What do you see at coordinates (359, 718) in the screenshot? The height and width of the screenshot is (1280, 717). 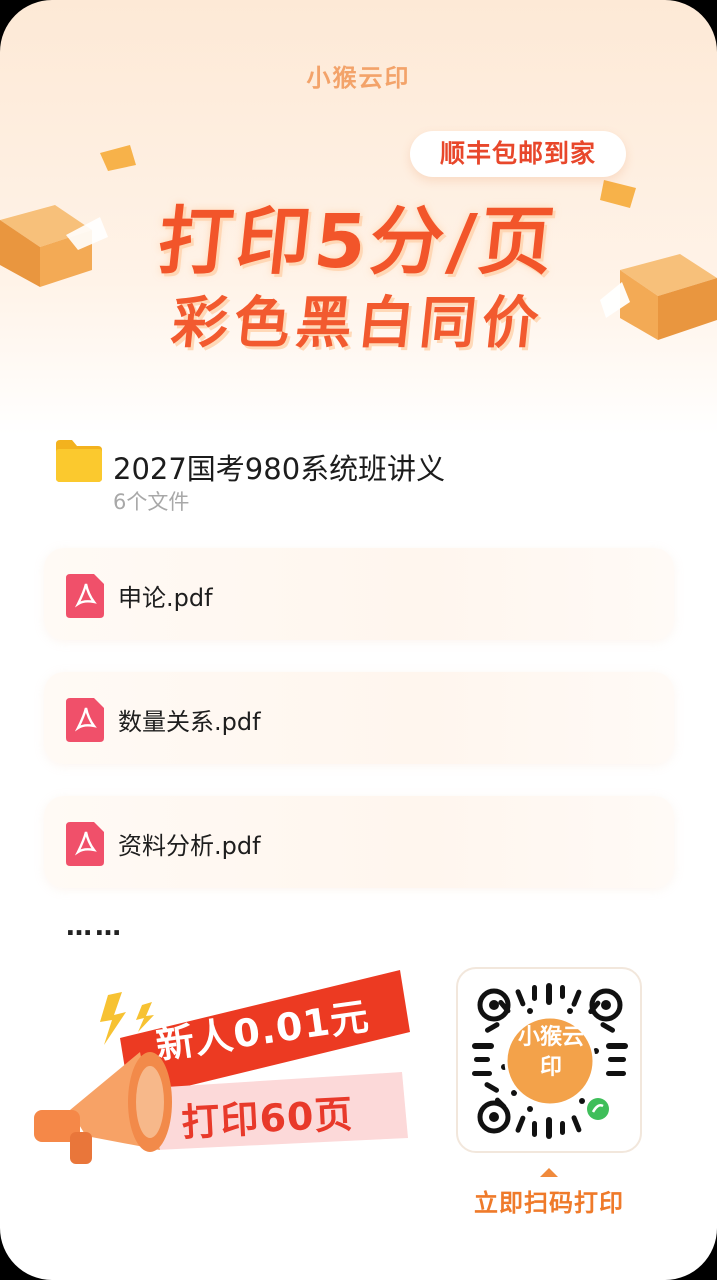 I see `file-item: 数量关系.pdf` at bounding box center [359, 718].